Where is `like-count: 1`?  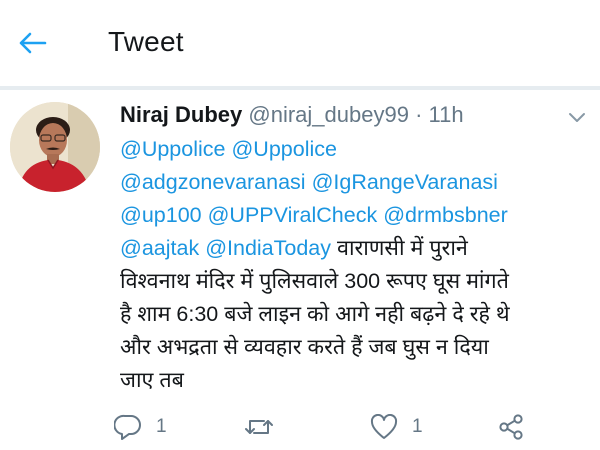
like-count: 1 is located at coordinates (417, 426).